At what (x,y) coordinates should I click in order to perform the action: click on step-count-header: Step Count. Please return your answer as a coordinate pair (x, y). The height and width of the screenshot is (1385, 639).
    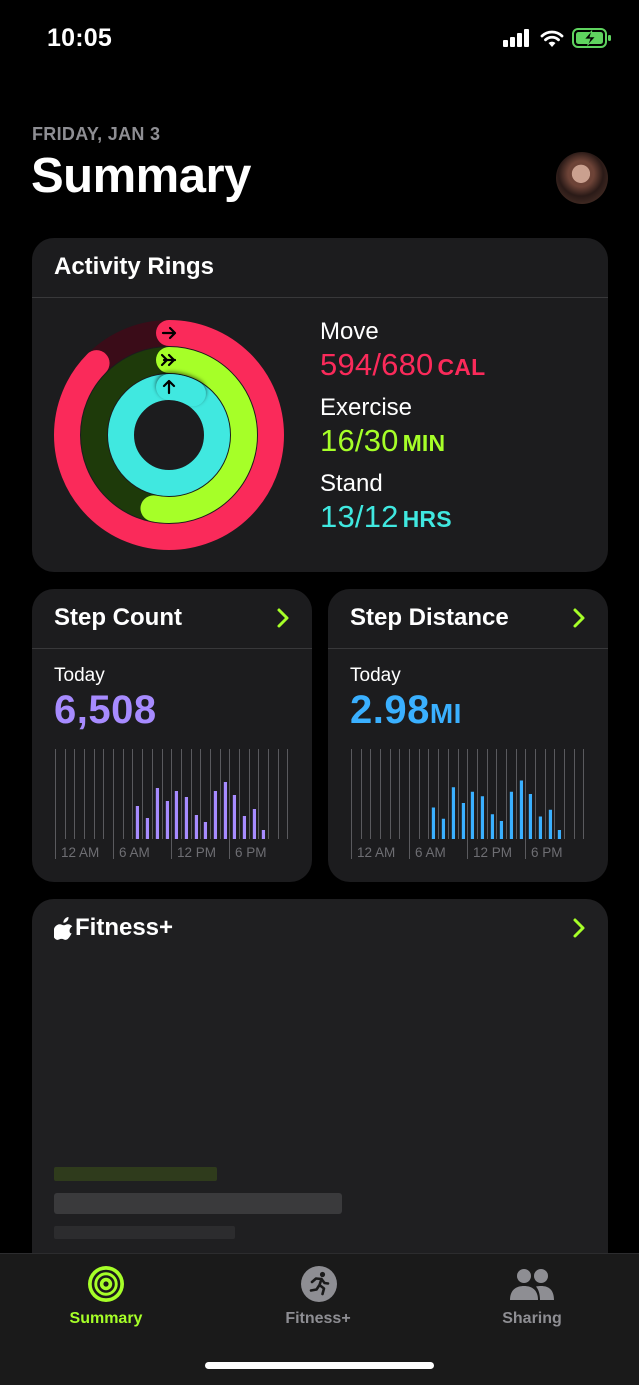
    Looking at the image, I should click on (172, 619).